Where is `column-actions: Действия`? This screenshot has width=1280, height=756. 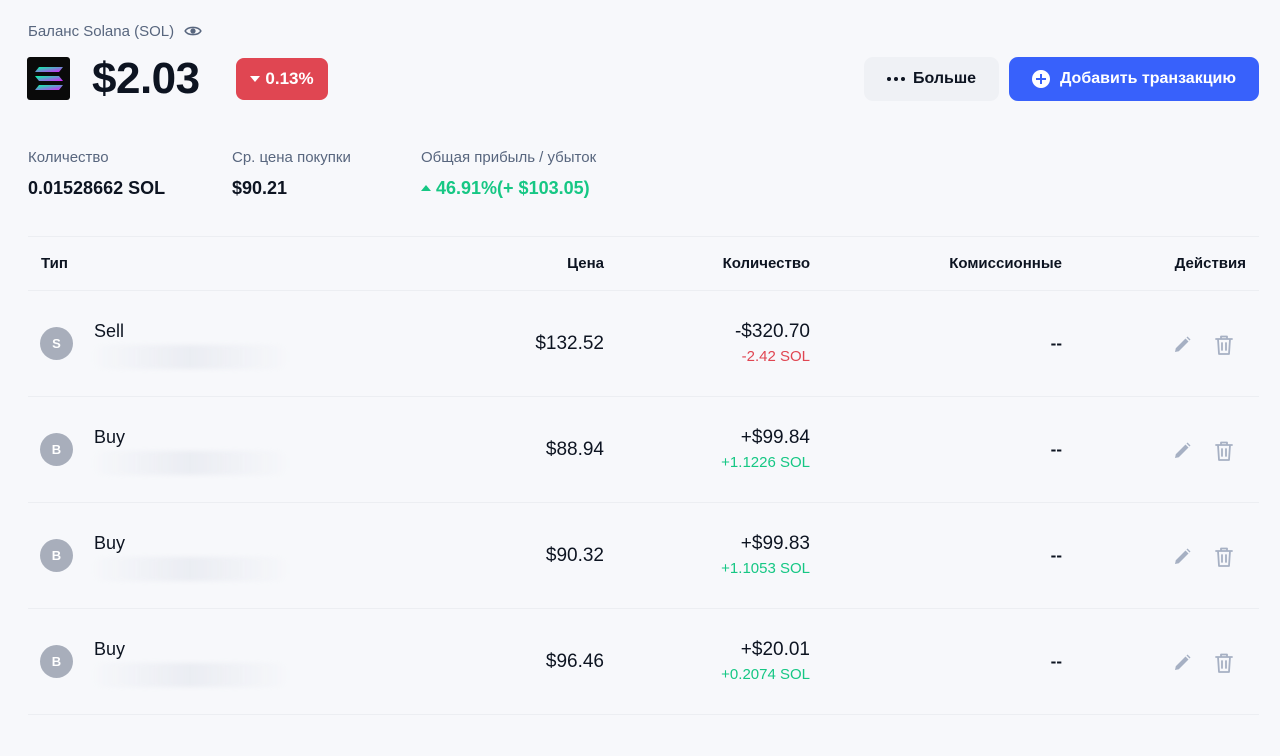
column-actions: Действия is located at coordinates (1210, 263).